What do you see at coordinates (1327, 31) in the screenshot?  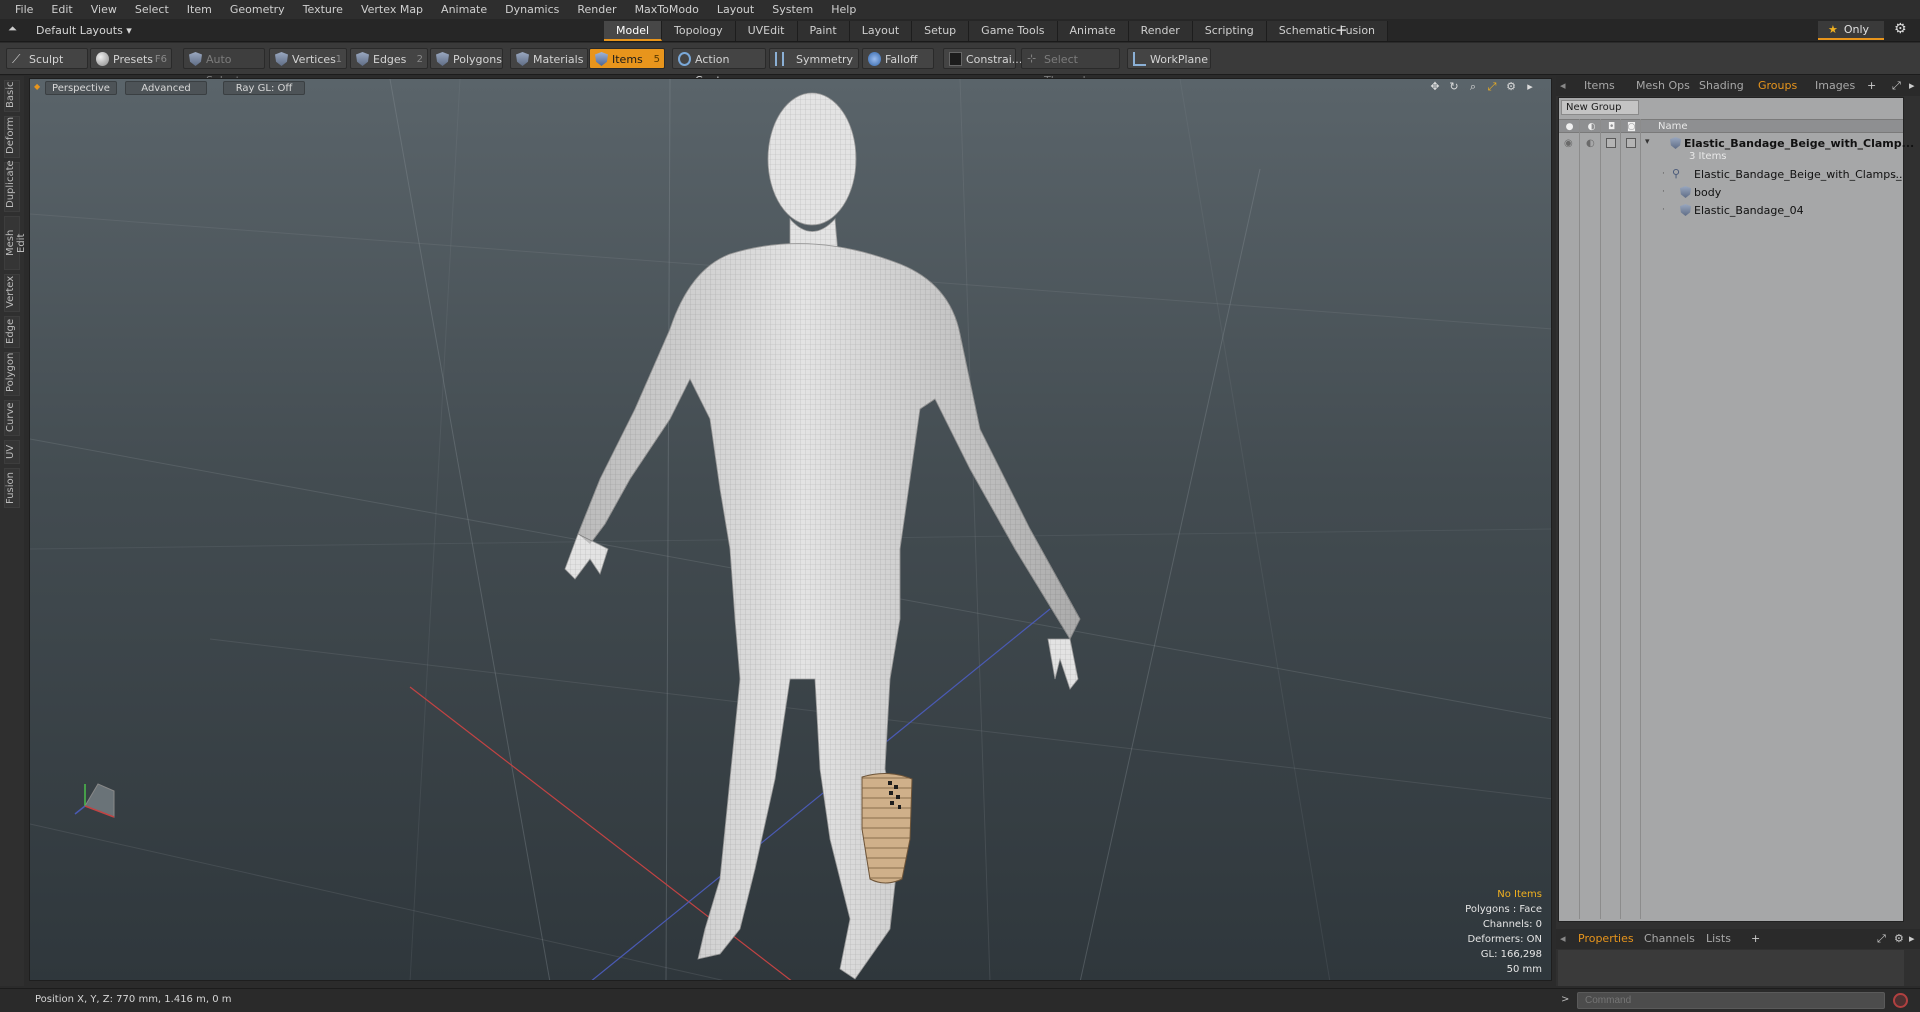 I see `tab-schematic-fusion: Schematic Fusion` at bounding box center [1327, 31].